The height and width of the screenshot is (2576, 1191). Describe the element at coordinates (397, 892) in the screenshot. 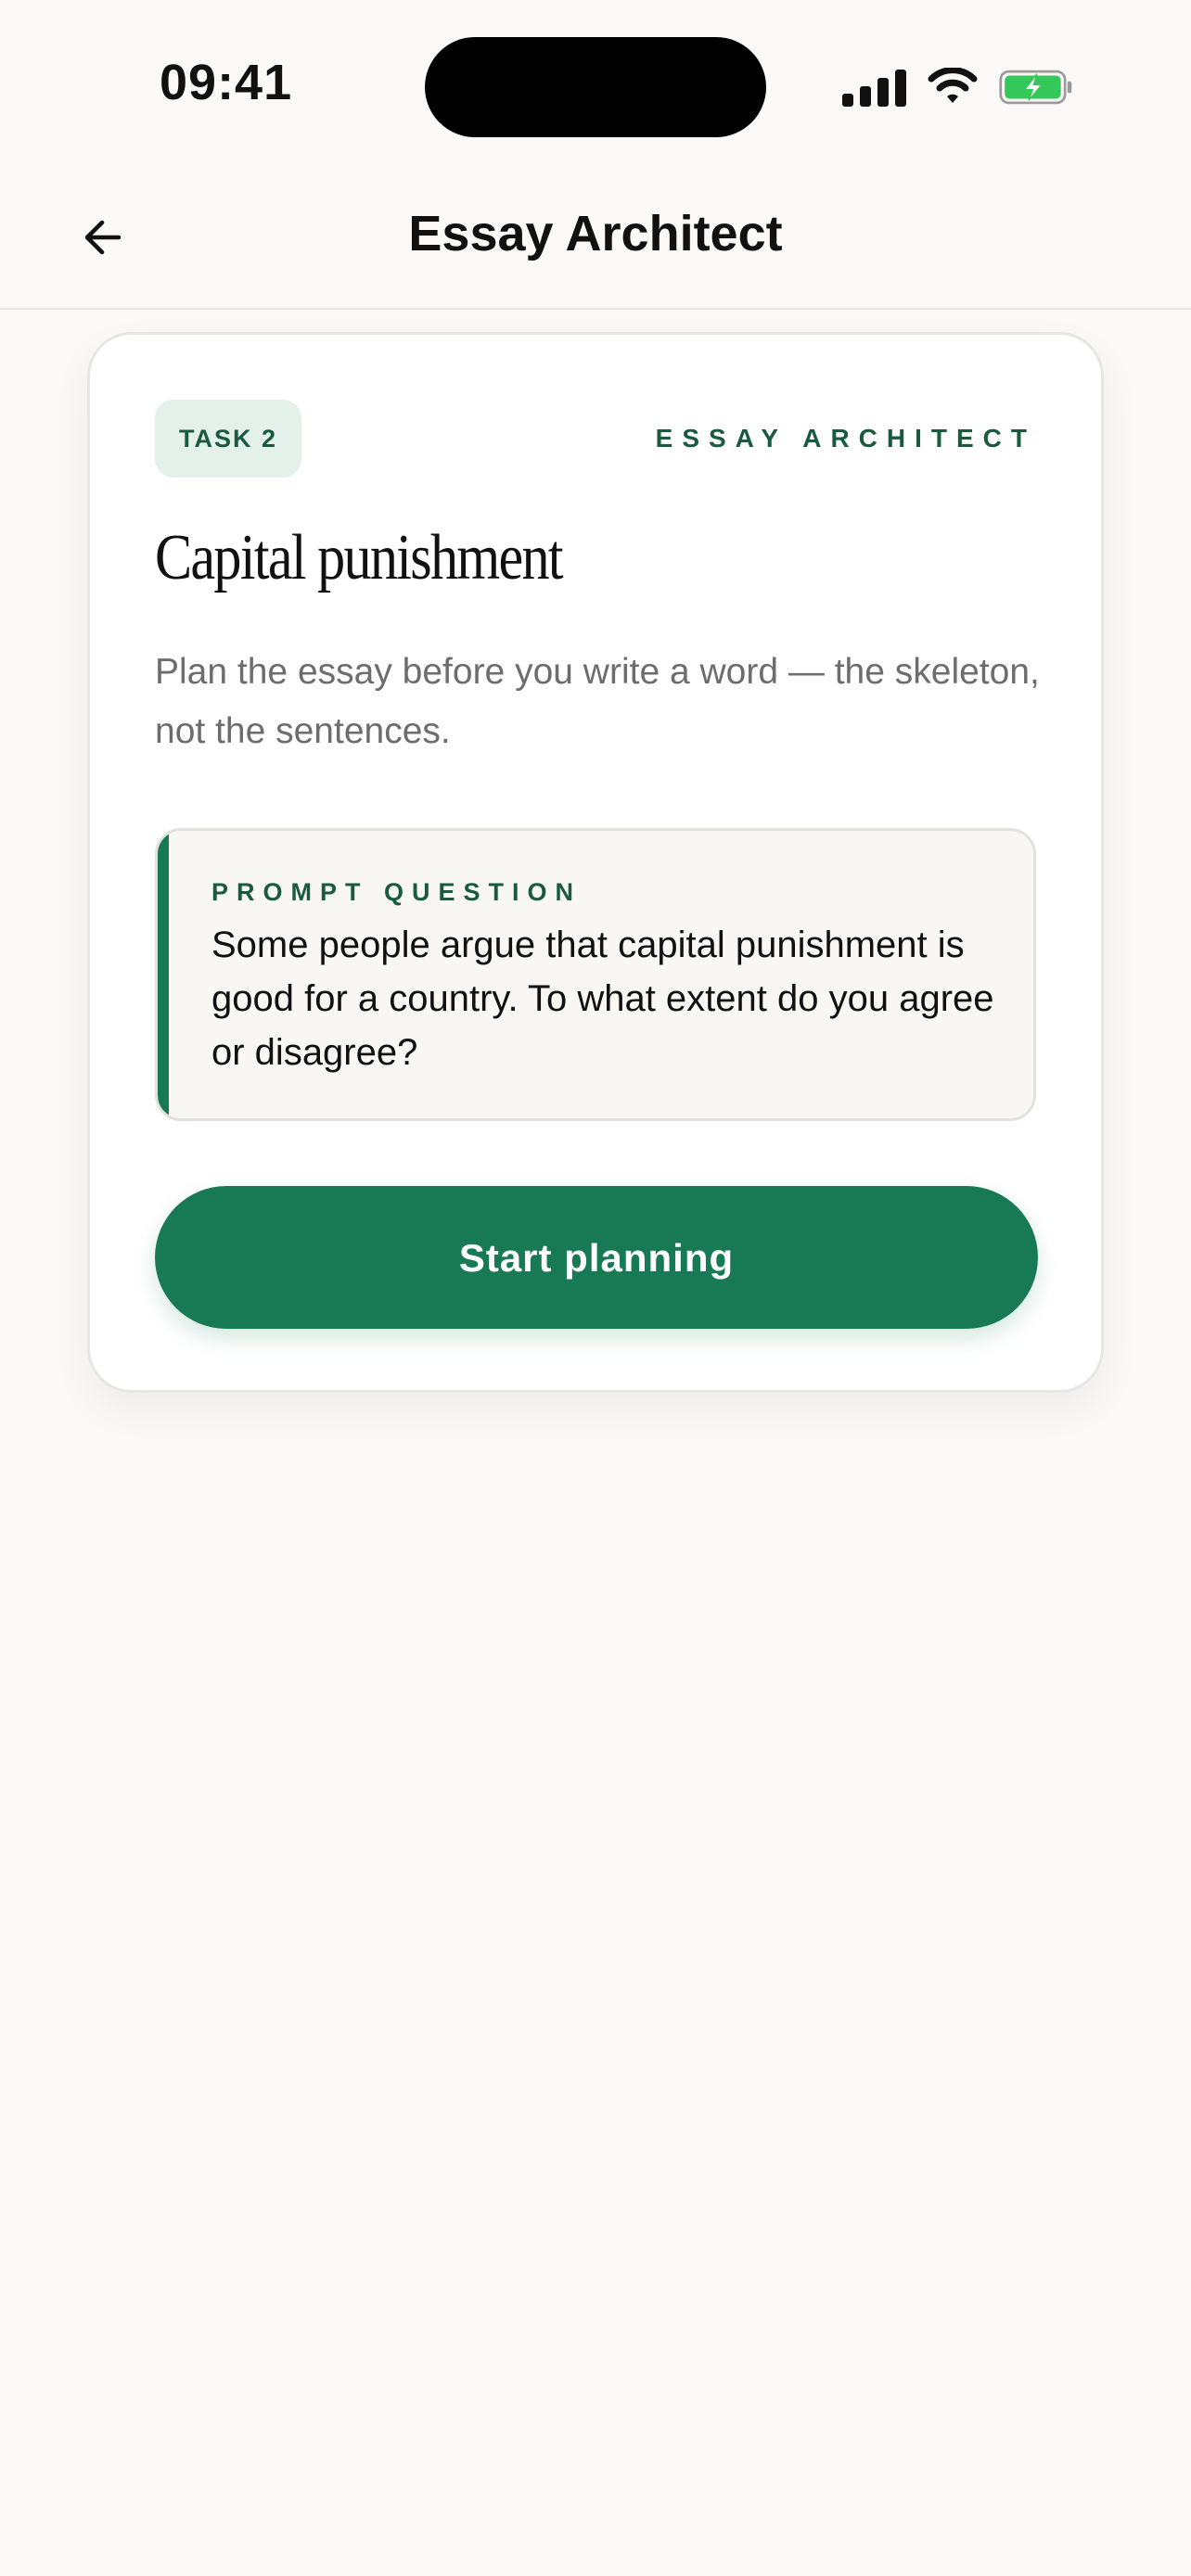

I see `prompt-label: PROMPT QUESTION` at that location.